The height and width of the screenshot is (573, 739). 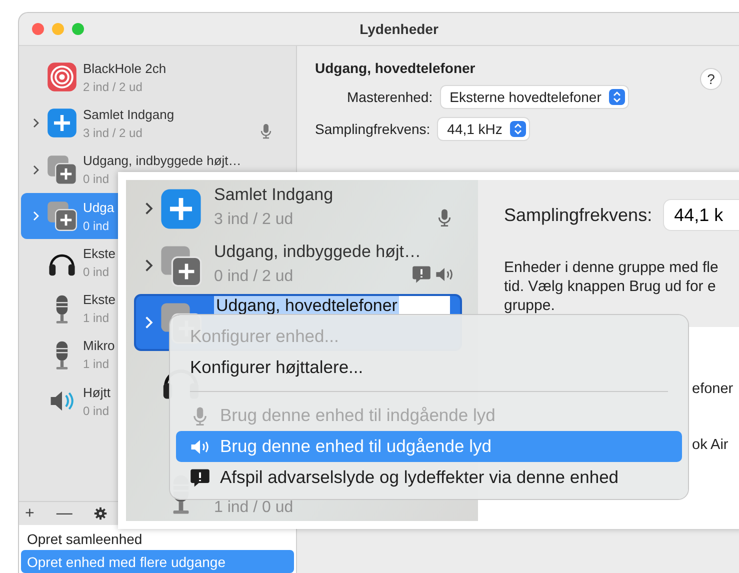 I want to click on channel-count: 1 ind / 0 ud, so click(x=254, y=508).